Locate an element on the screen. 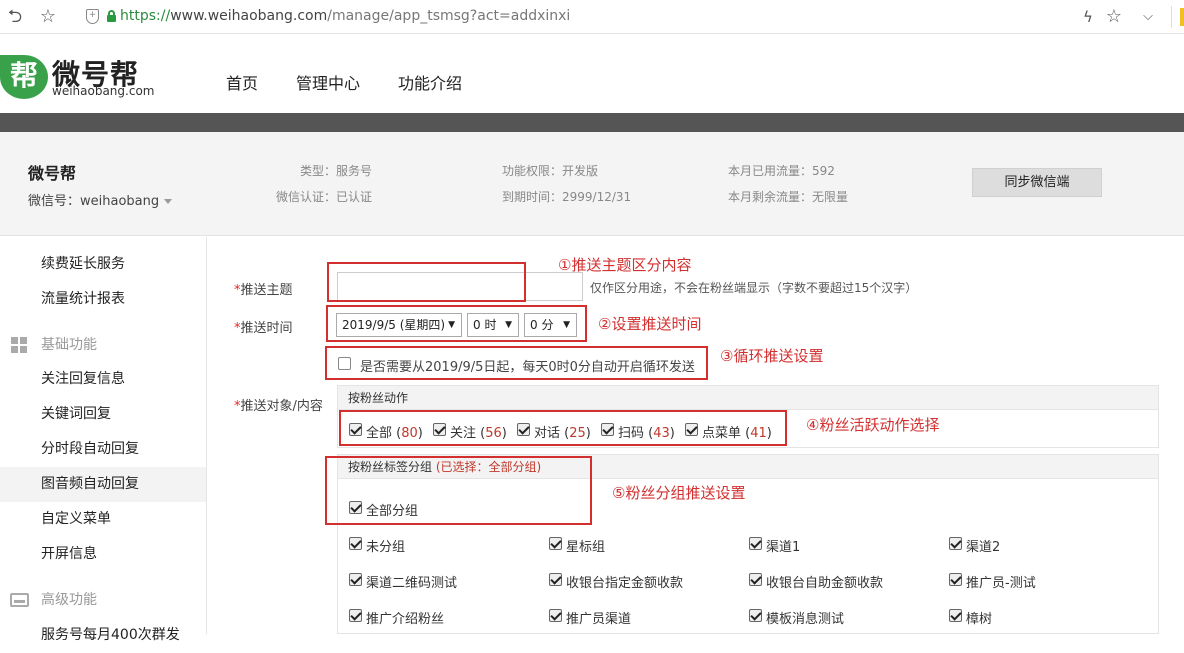 The height and width of the screenshot is (653, 1184). annotation-box-groups is located at coordinates (458, 490).